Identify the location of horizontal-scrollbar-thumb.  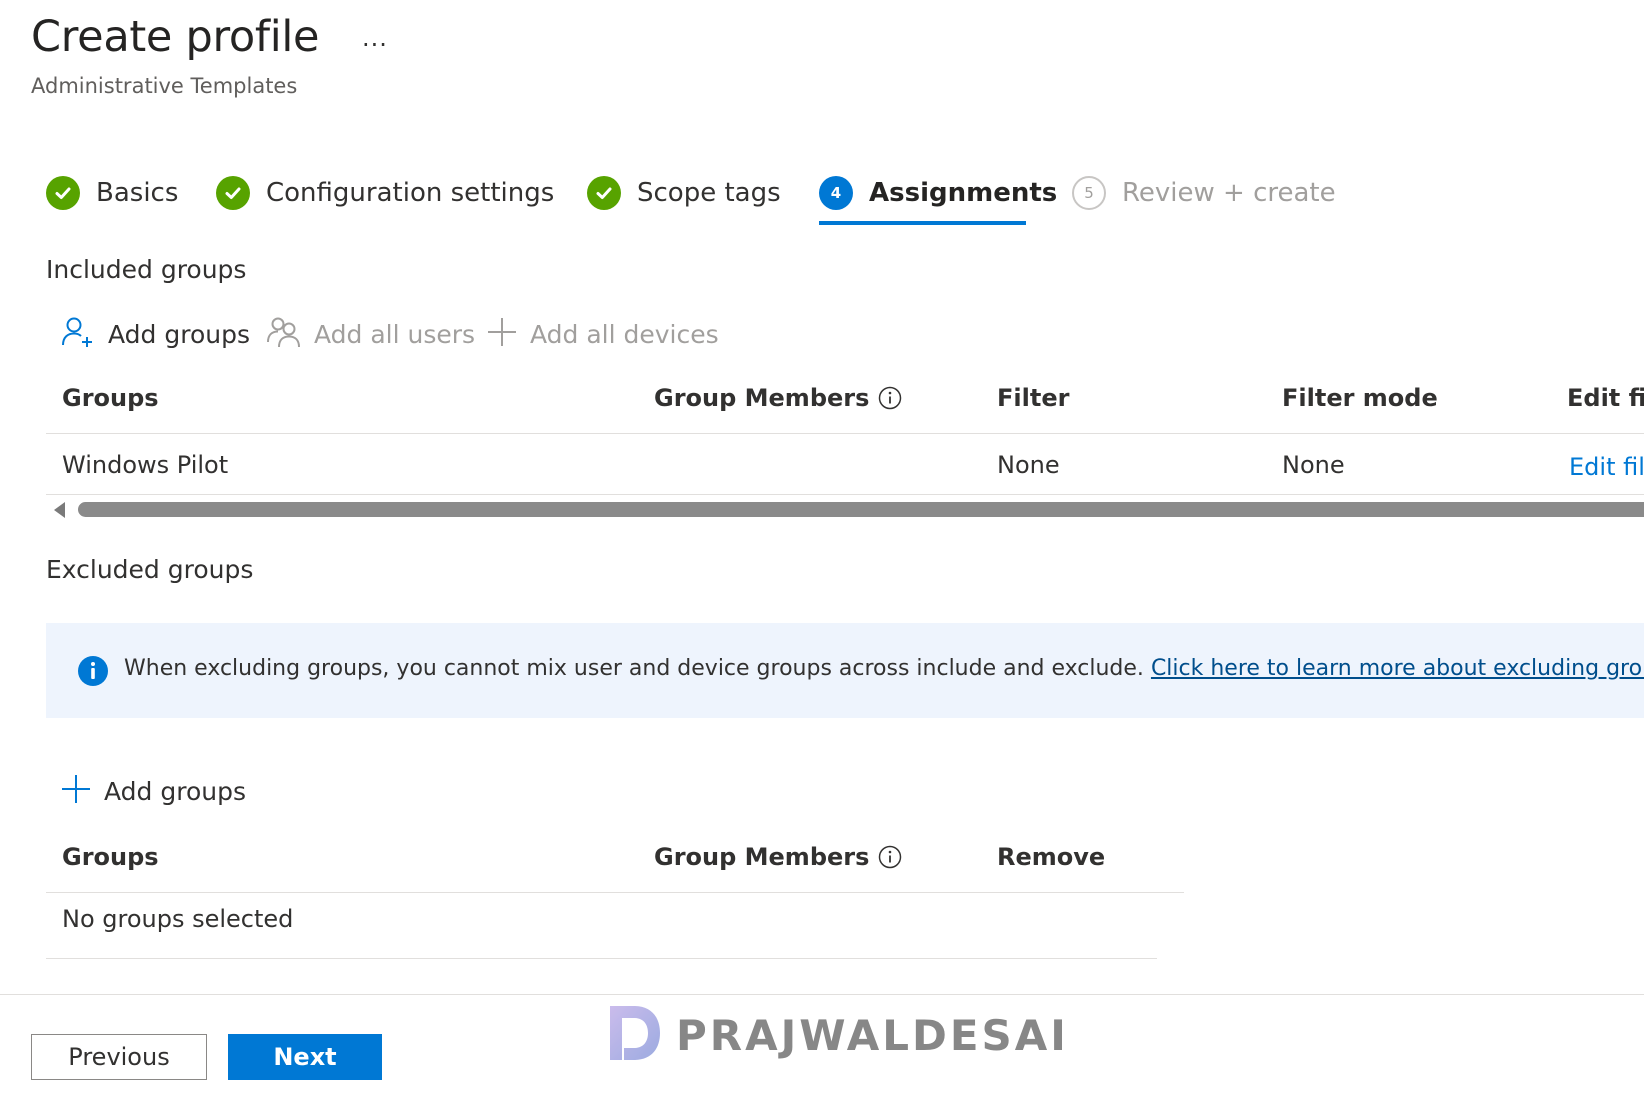
(861, 509).